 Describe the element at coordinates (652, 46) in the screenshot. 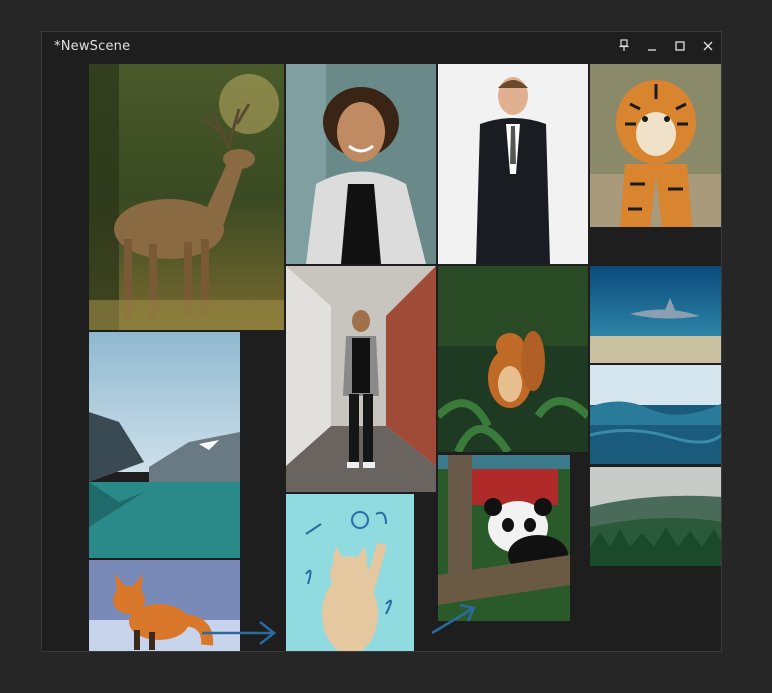

I see `minimize-icon` at that location.